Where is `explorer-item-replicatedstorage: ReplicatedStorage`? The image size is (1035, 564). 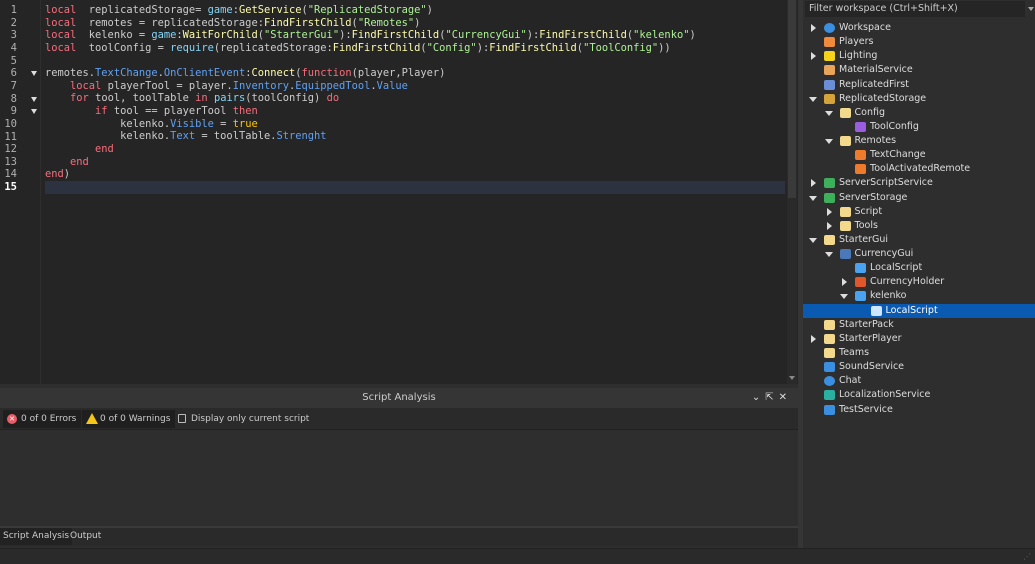 explorer-item-replicatedstorage: ReplicatedStorage is located at coordinates (919, 99).